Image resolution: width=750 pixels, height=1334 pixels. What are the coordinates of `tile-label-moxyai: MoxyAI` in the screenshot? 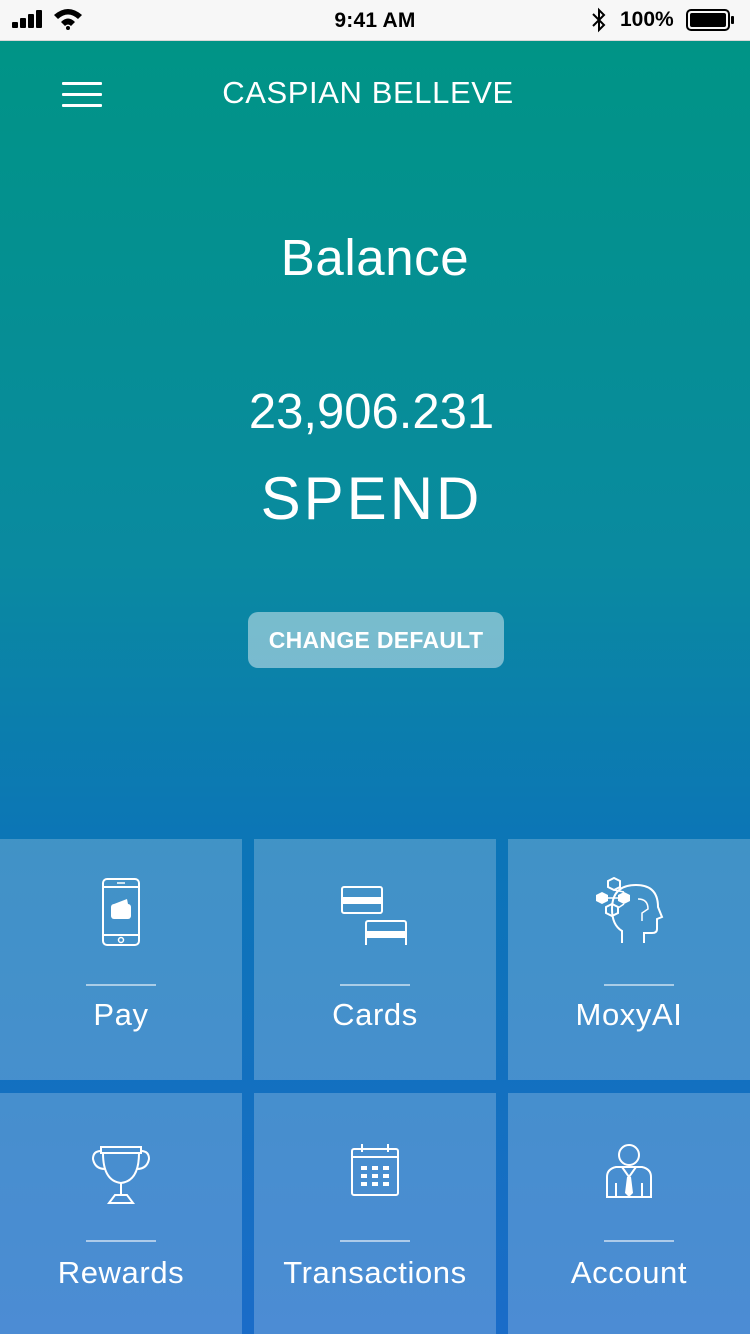 It's located at (629, 1014).